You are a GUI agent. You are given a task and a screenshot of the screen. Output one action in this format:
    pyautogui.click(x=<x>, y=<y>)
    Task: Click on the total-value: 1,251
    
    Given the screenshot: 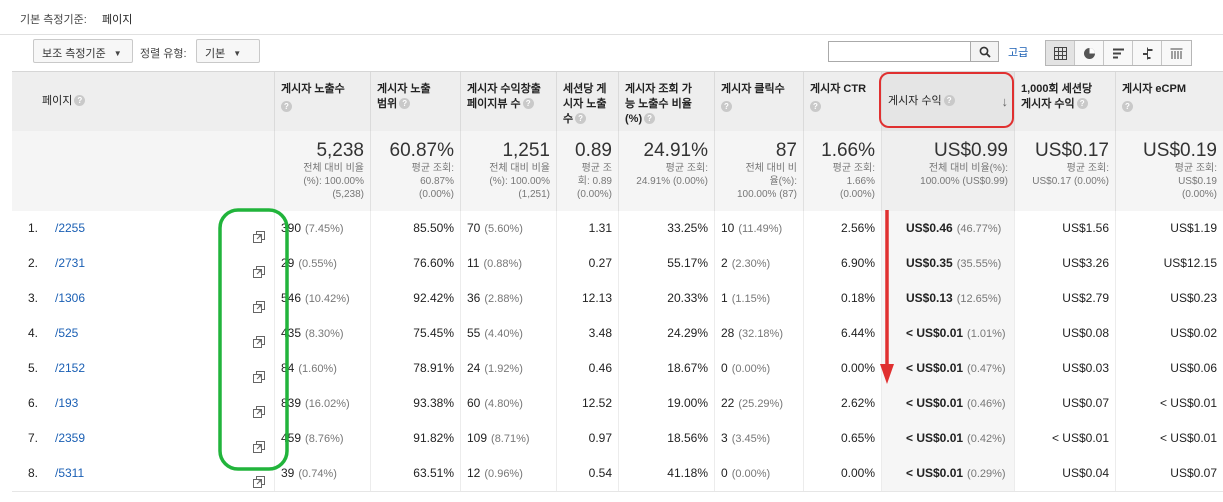 What is the action you would take?
    pyautogui.click(x=526, y=150)
    